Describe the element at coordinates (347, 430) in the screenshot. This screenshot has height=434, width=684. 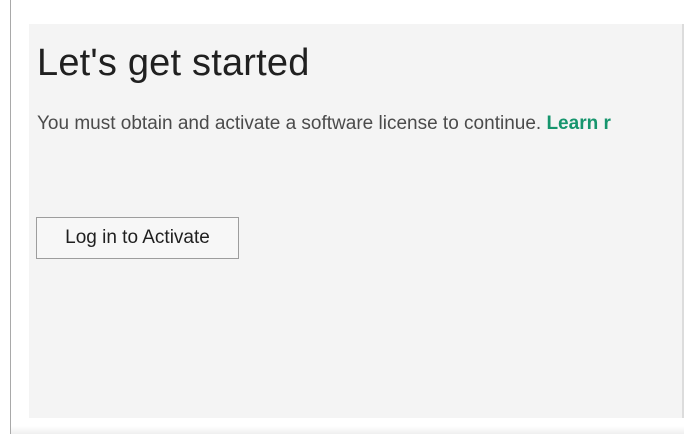
I see `bottom-edge-shadow` at that location.